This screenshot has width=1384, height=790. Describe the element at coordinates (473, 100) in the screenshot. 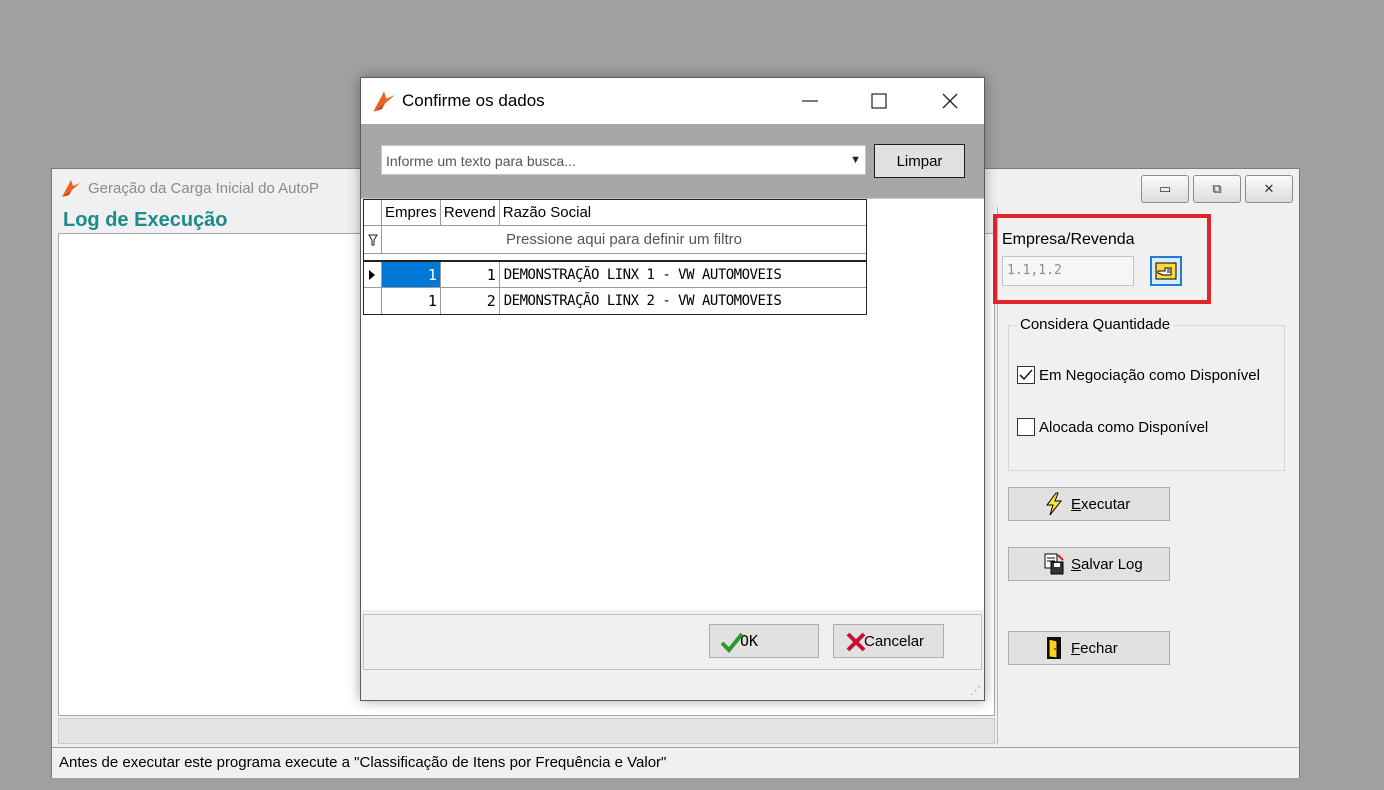

I see `dialog-title: Confirme os dados` at that location.